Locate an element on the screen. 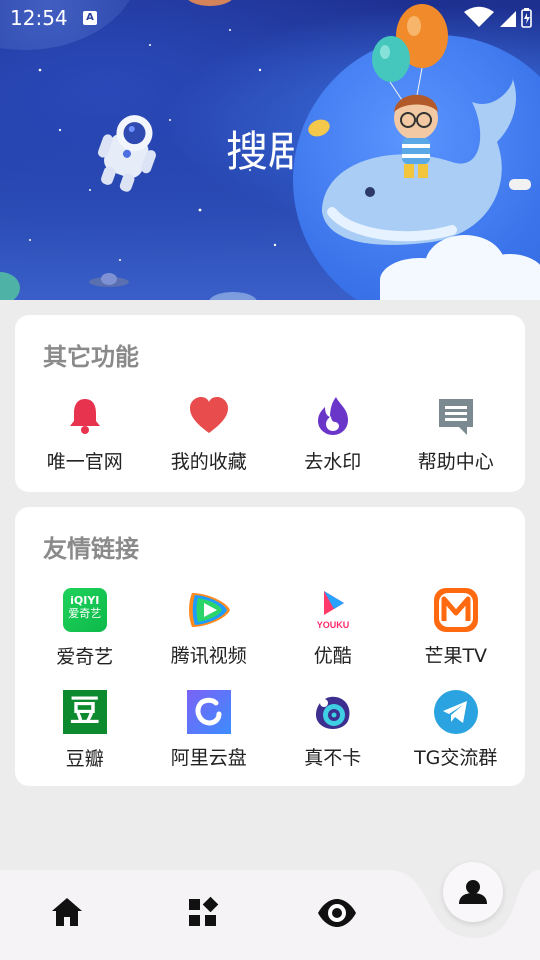 This screenshot has width=540, height=960. eye-icon is located at coordinates (337, 913).